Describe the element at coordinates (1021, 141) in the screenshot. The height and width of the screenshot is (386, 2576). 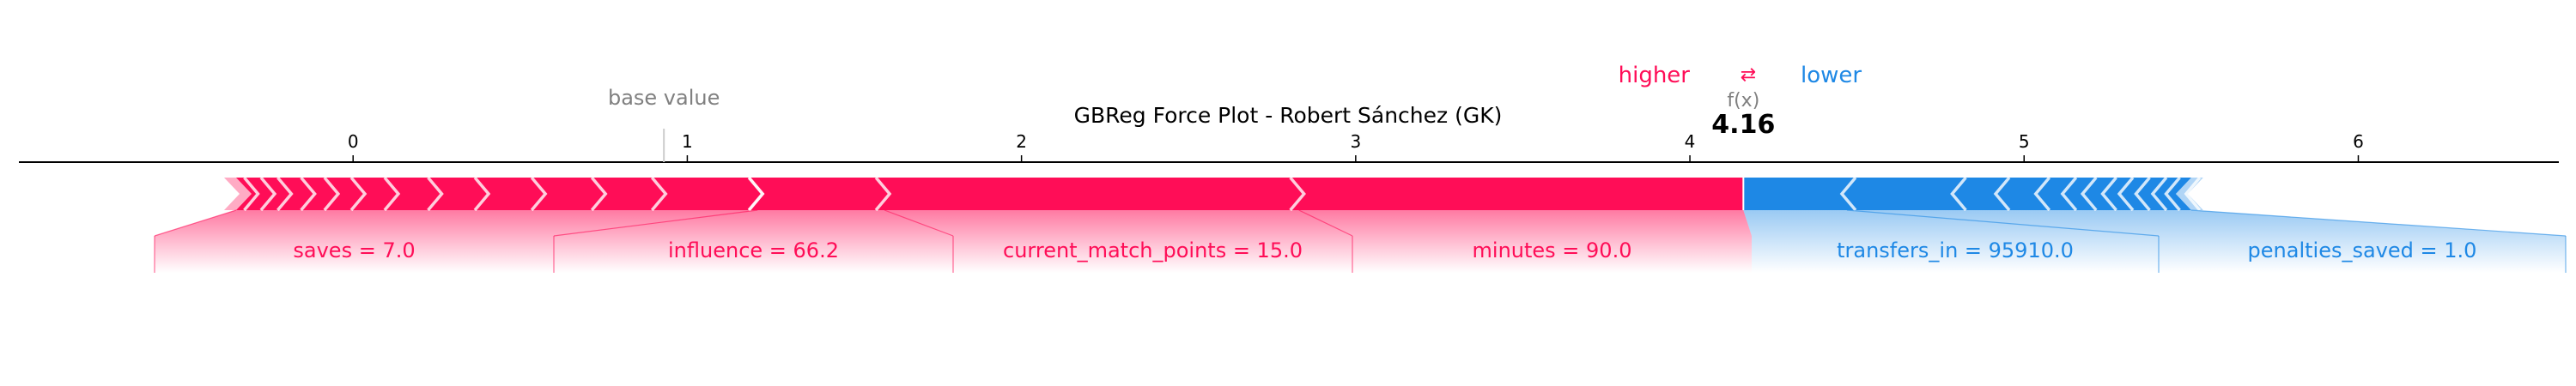
I see `x-tick-label: 2` at that location.